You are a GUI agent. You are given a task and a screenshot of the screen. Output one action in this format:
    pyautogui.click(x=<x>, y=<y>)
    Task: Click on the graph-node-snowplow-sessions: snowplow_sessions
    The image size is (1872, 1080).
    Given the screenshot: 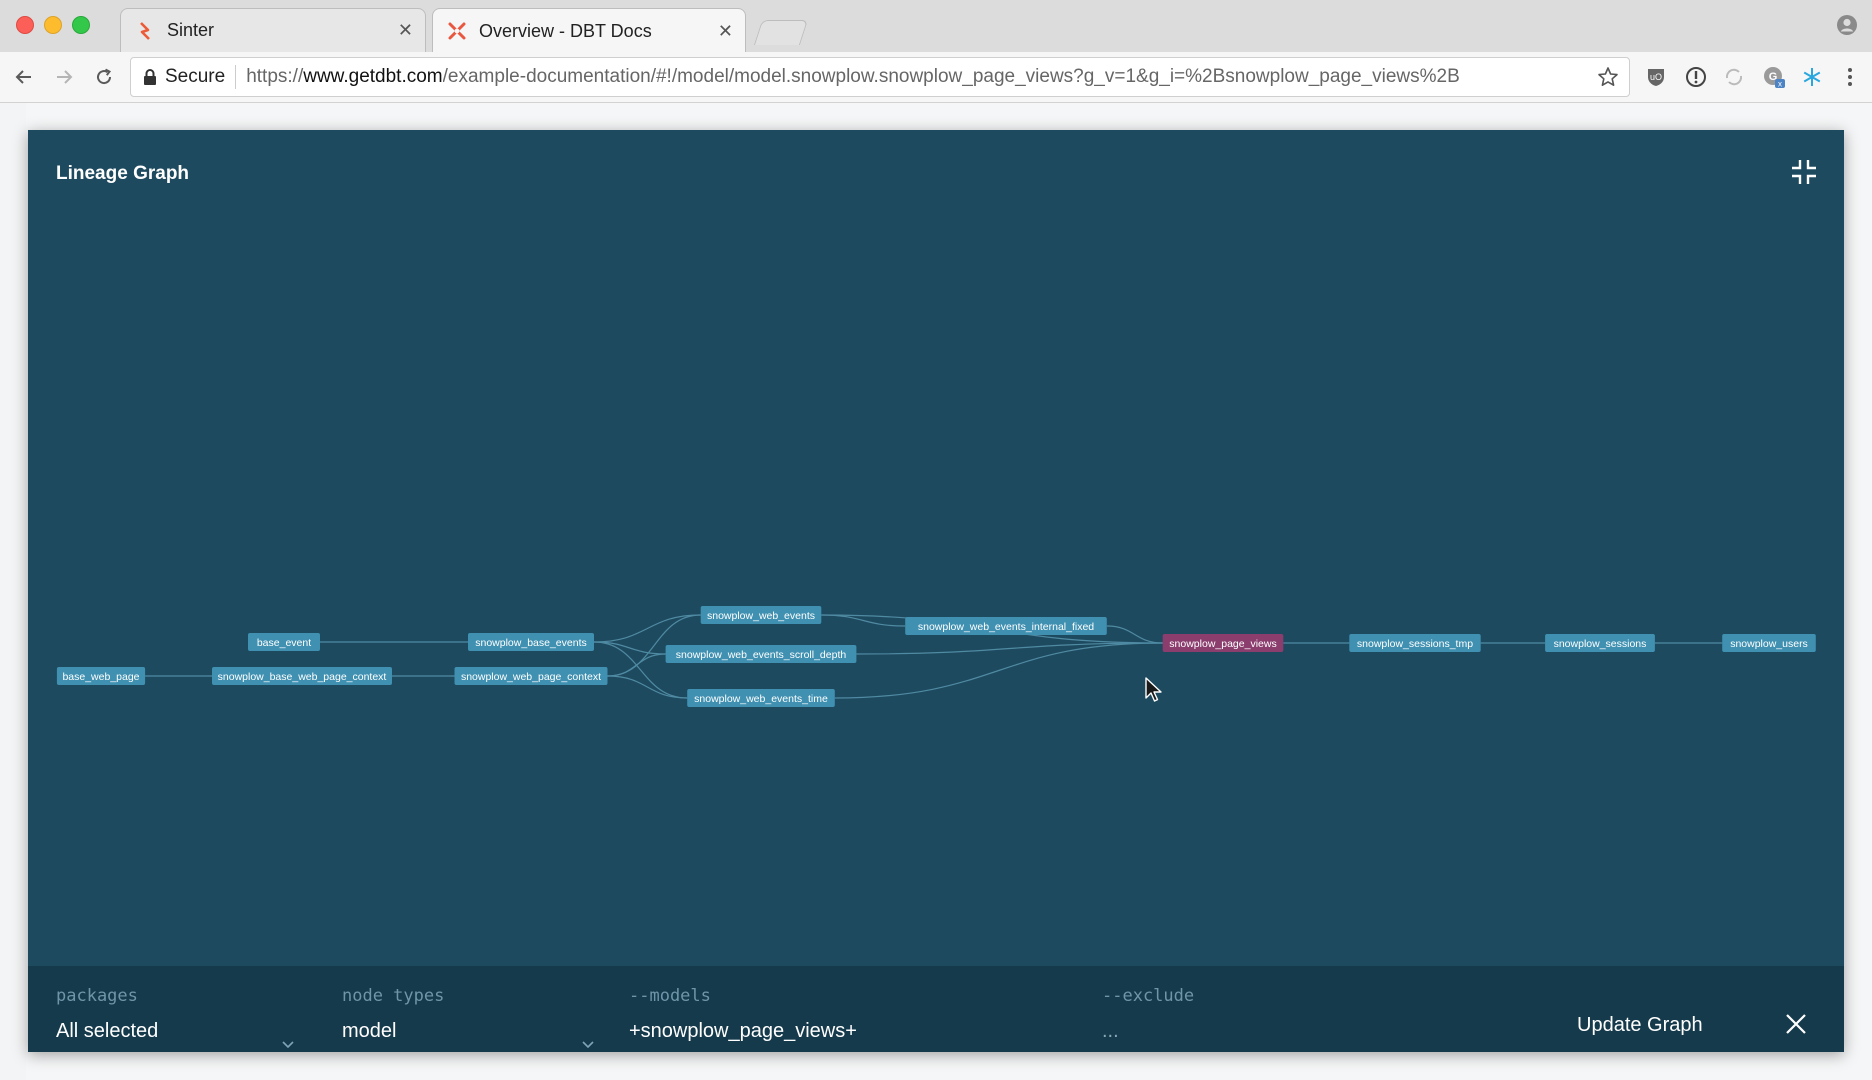 What is the action you would take?
    pyautogui.click(x=1600, y=643)
    